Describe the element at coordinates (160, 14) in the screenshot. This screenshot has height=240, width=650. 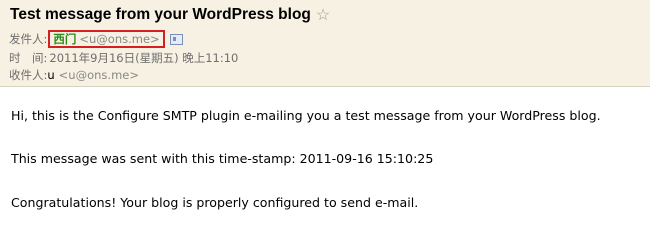
I see `subject-text: Test message from your WordPress blog` at that location.